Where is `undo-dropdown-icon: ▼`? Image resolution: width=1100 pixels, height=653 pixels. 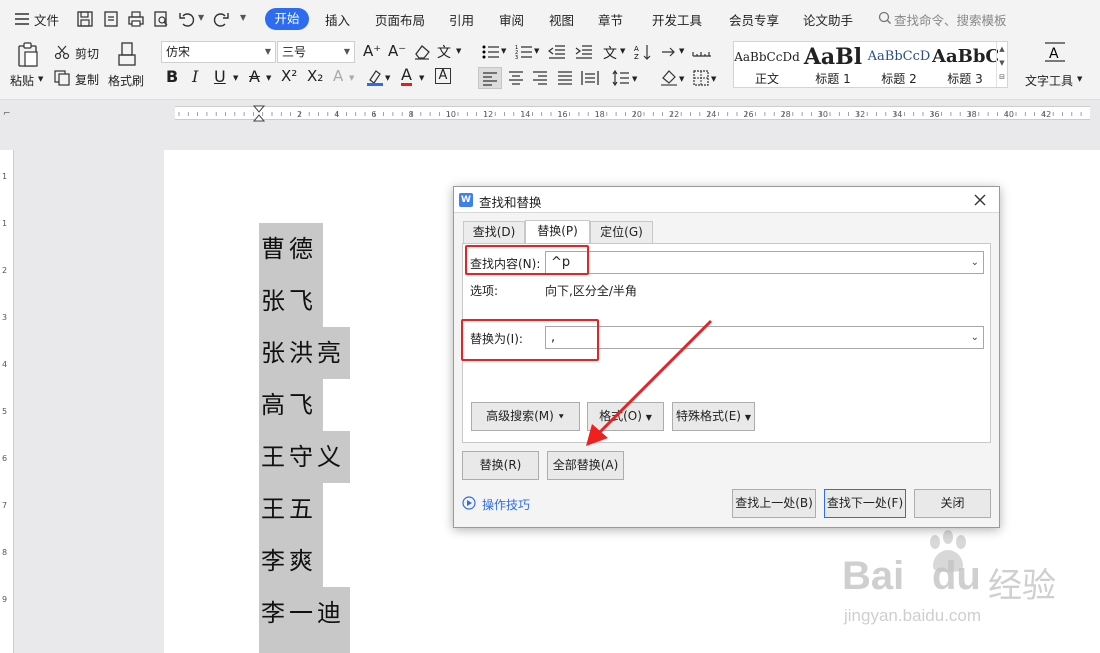
undo-dropdown-icon: ▼ is located at coordinates (201, 17).